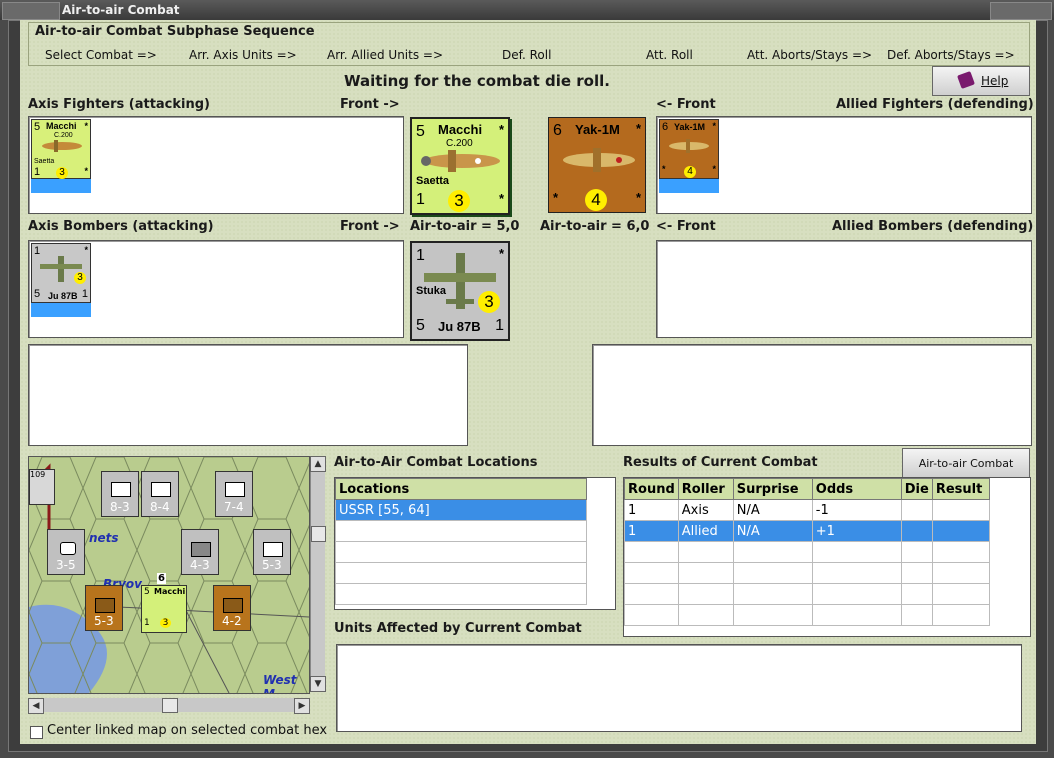  Describe the element at coordinates (216, 289) in the screenshot. I see `axis-bombers-box: 1 * 3 5 Ju 87B 1` at that location.